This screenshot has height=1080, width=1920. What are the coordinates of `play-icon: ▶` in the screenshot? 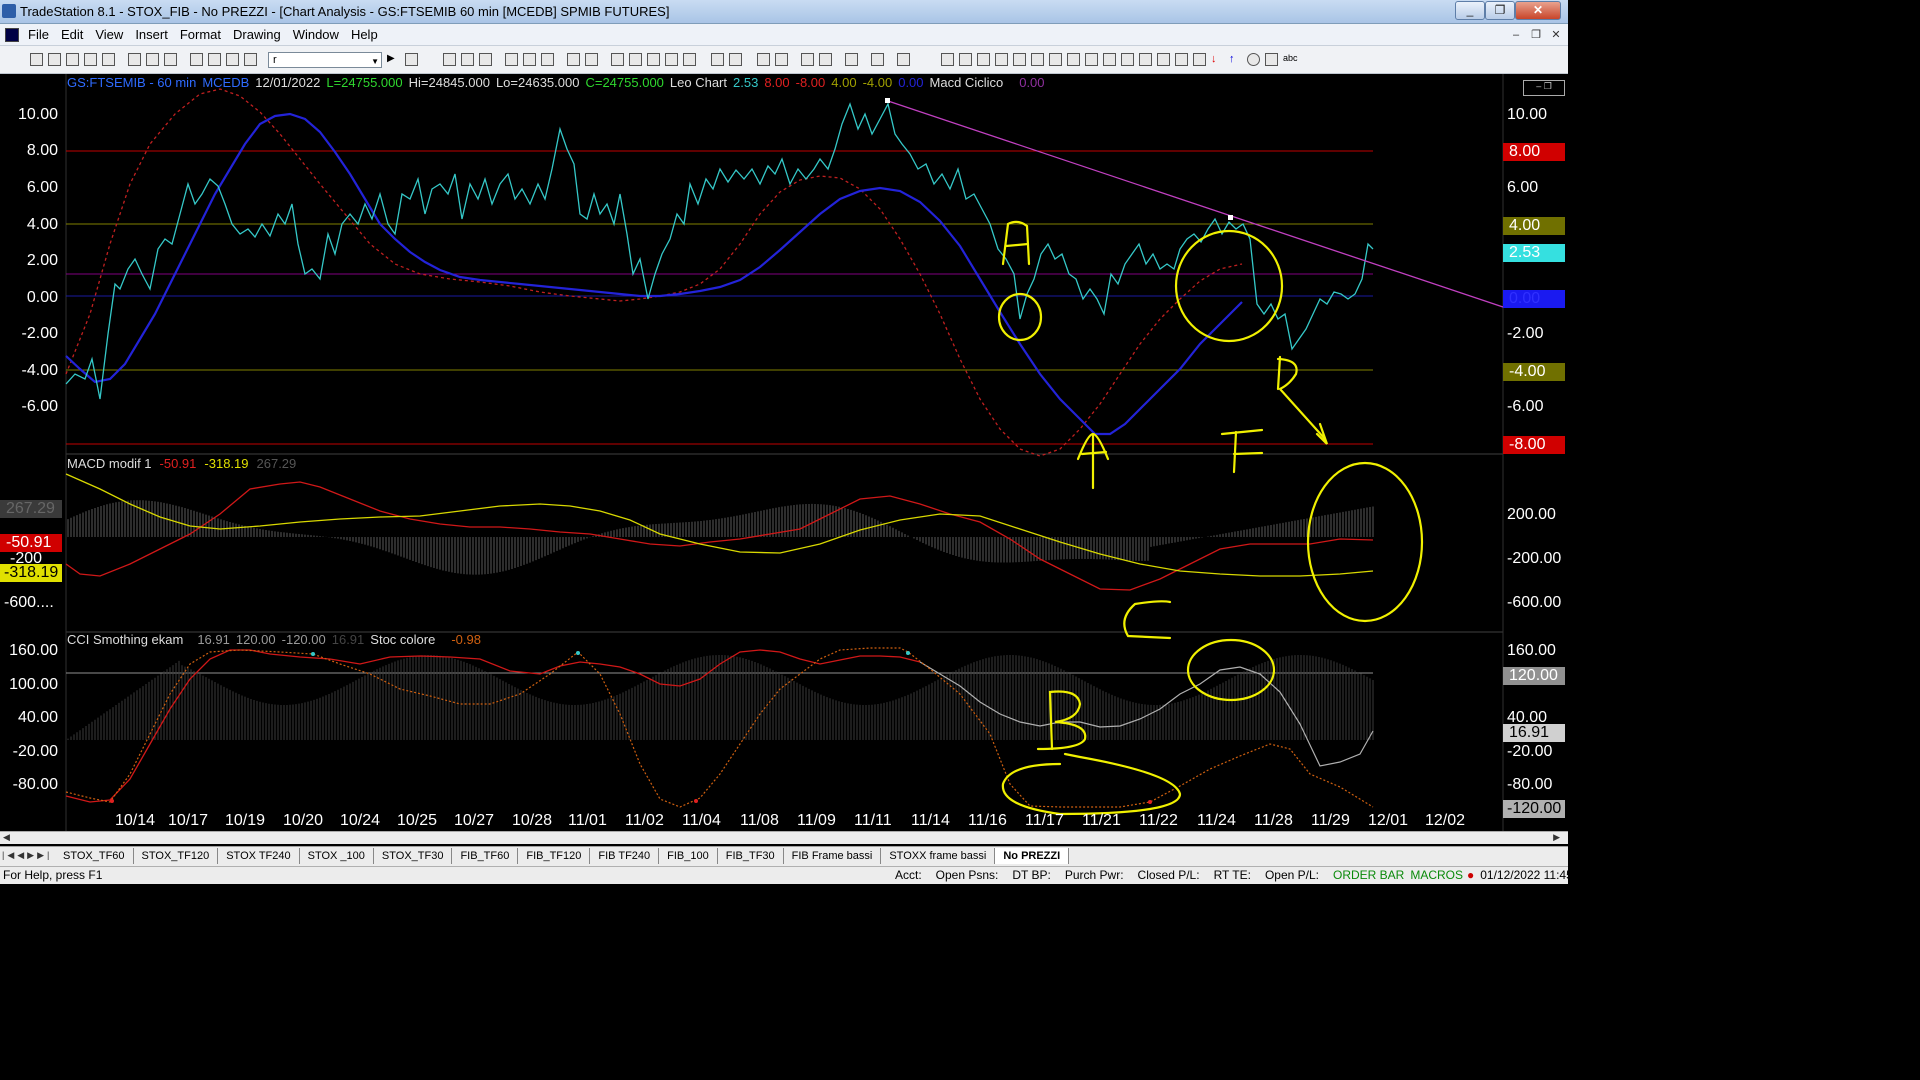 It's located at (393, 59).